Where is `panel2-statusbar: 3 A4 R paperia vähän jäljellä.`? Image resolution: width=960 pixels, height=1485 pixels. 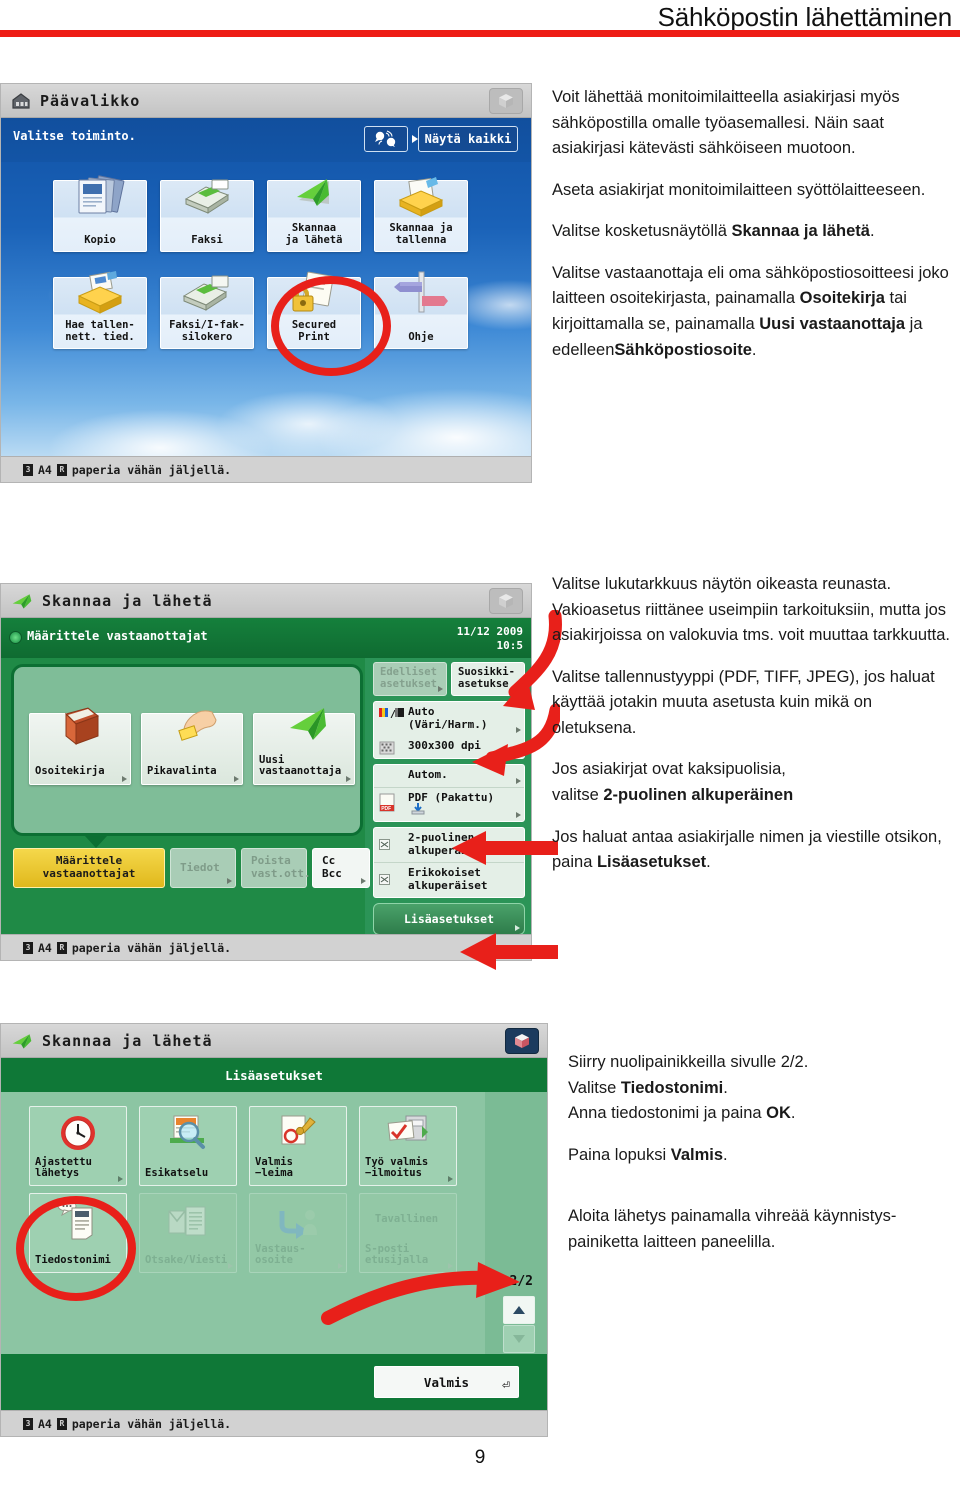 panel2-statusbar: 3 A4 R paperia vähän jäljellä. is located at coordinates (266, 947).